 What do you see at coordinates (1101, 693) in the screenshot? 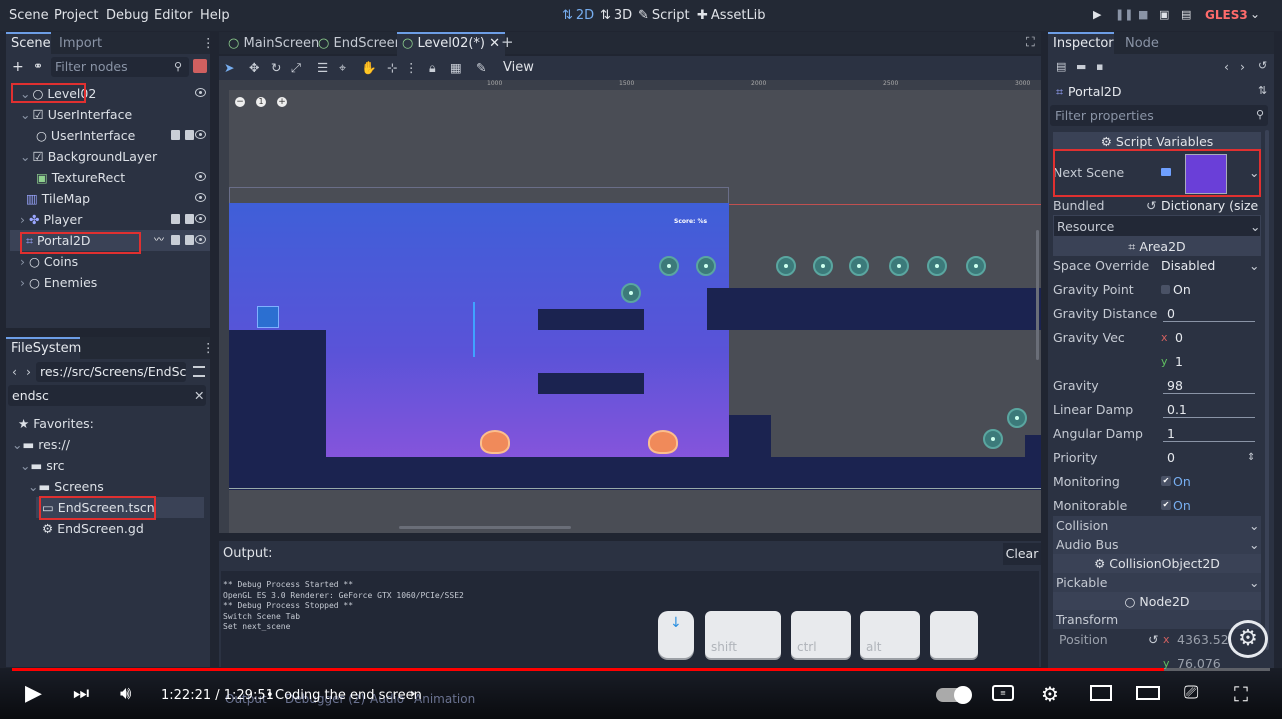
I see `miniplayer-icon` at bounding box center [1101, 693].